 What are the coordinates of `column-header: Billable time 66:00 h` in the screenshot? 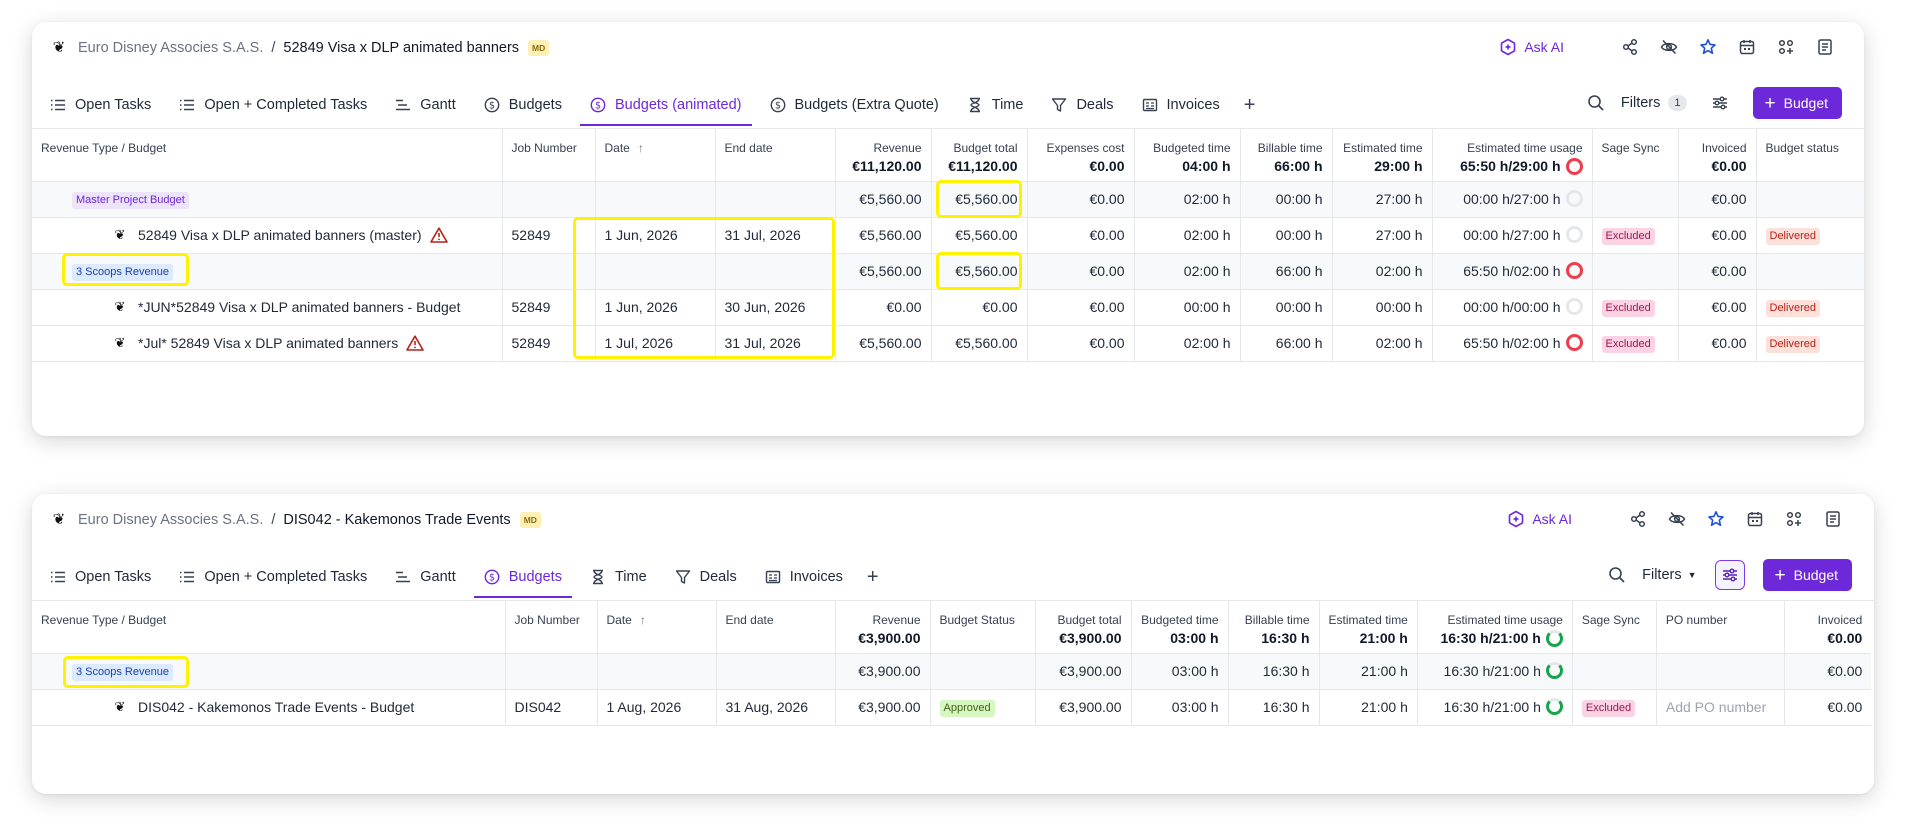 It's located at (1286, 155).